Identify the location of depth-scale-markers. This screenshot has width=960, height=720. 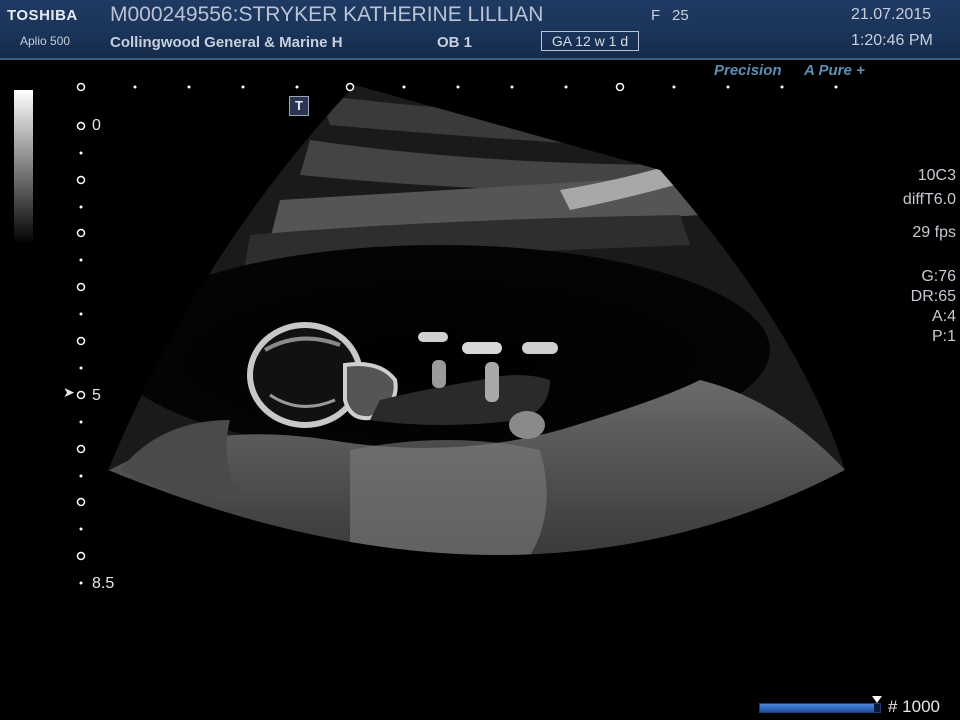
(81, 353).